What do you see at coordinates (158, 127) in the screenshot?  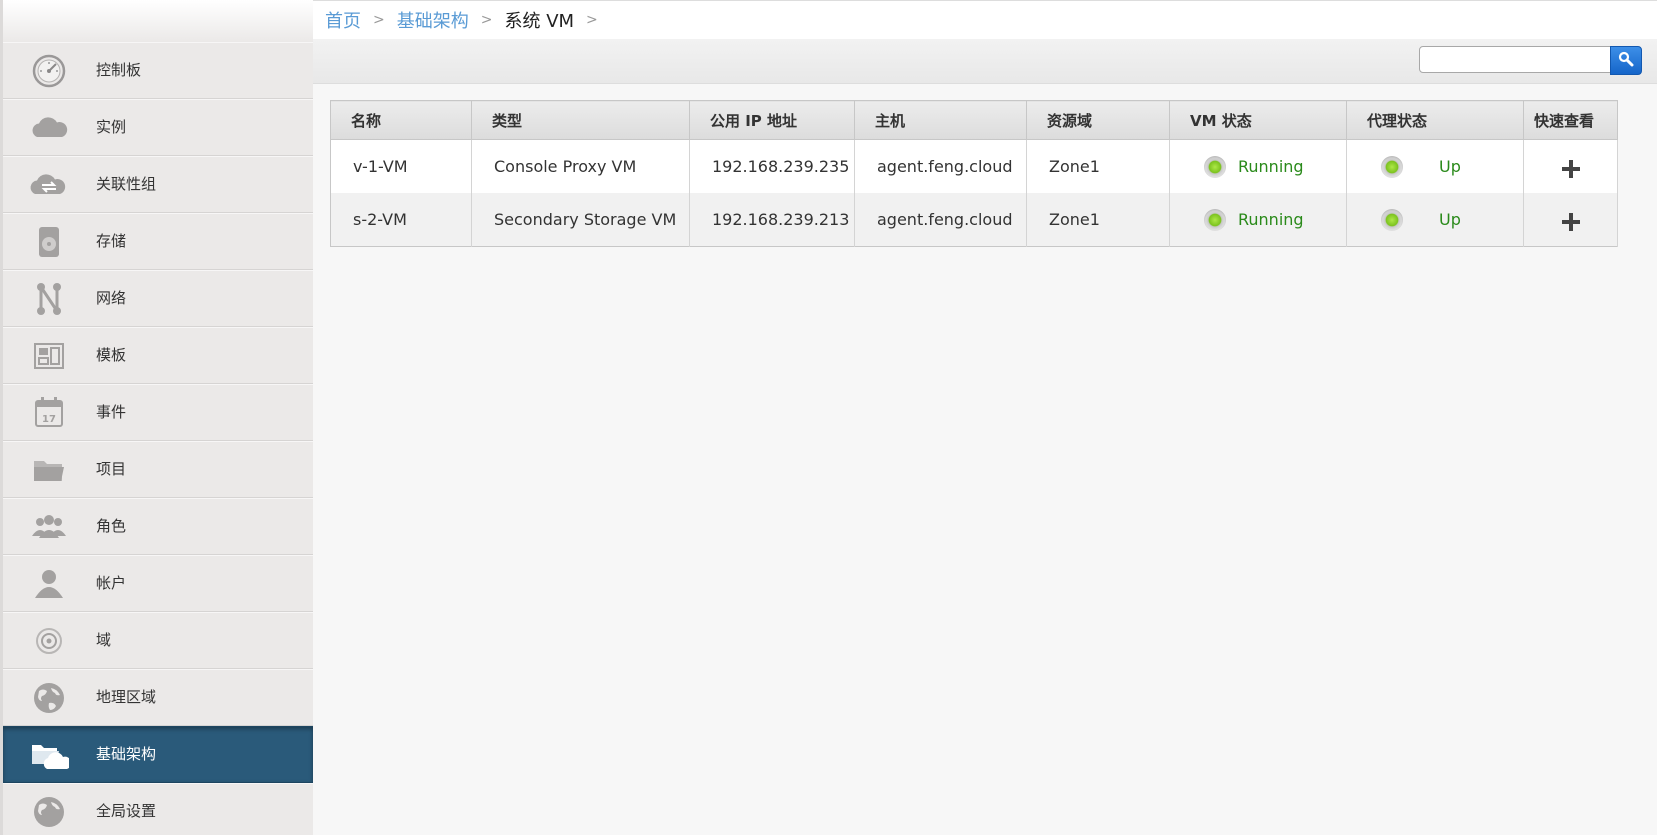 I see `sidebar-item-instances: 实例` at bounding box center [158, 127].